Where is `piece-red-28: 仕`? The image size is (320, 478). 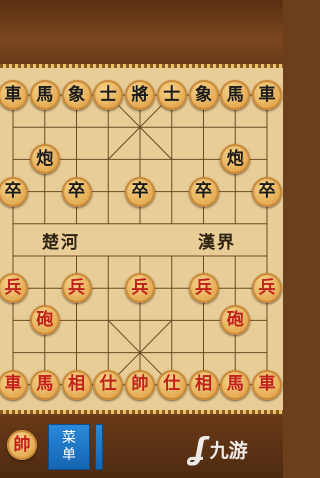 piece-red-28: 仕 is located at coordinates (171, 384).